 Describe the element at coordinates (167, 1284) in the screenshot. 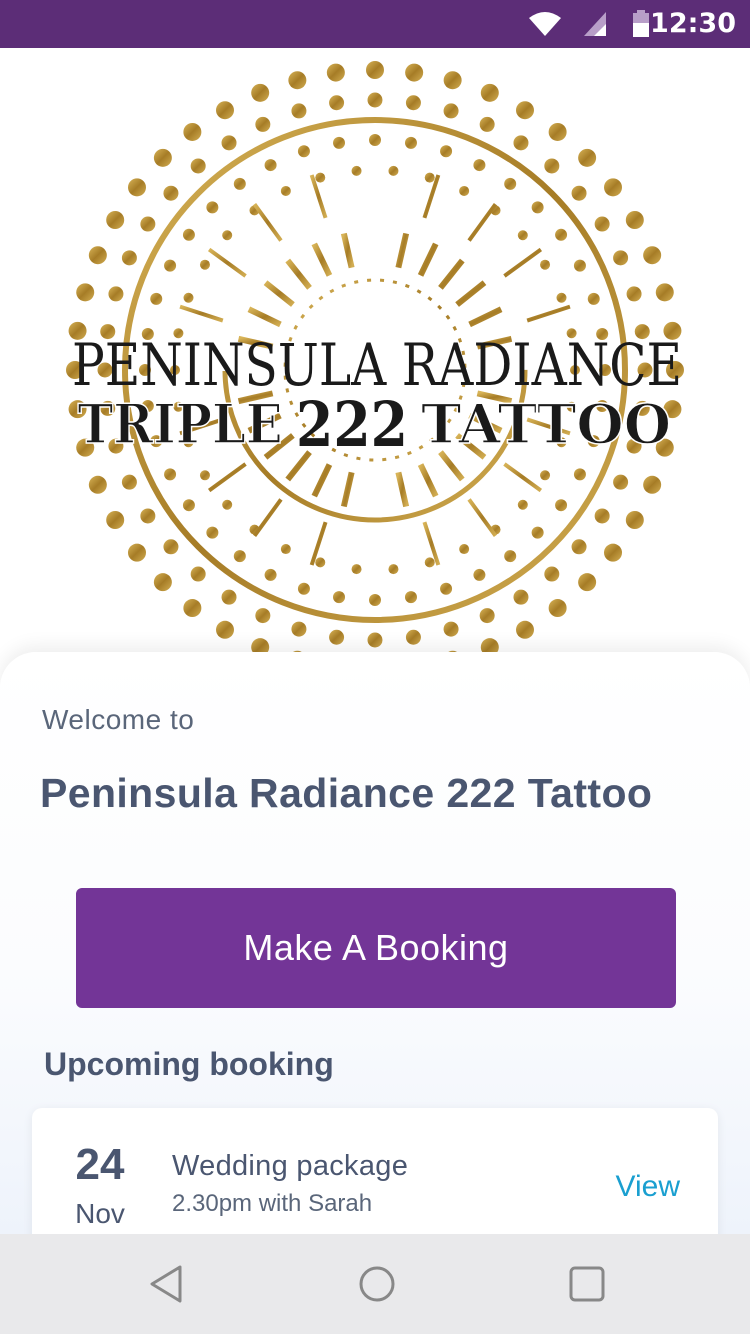

I see `back-icon` at that location.